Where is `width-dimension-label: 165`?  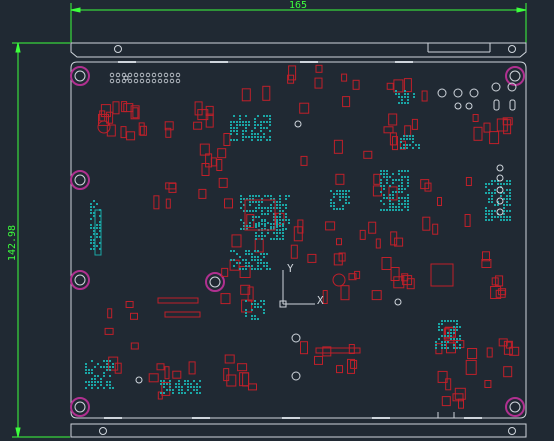
width-dimension-label: 165 is located at coordinates (298, 5).